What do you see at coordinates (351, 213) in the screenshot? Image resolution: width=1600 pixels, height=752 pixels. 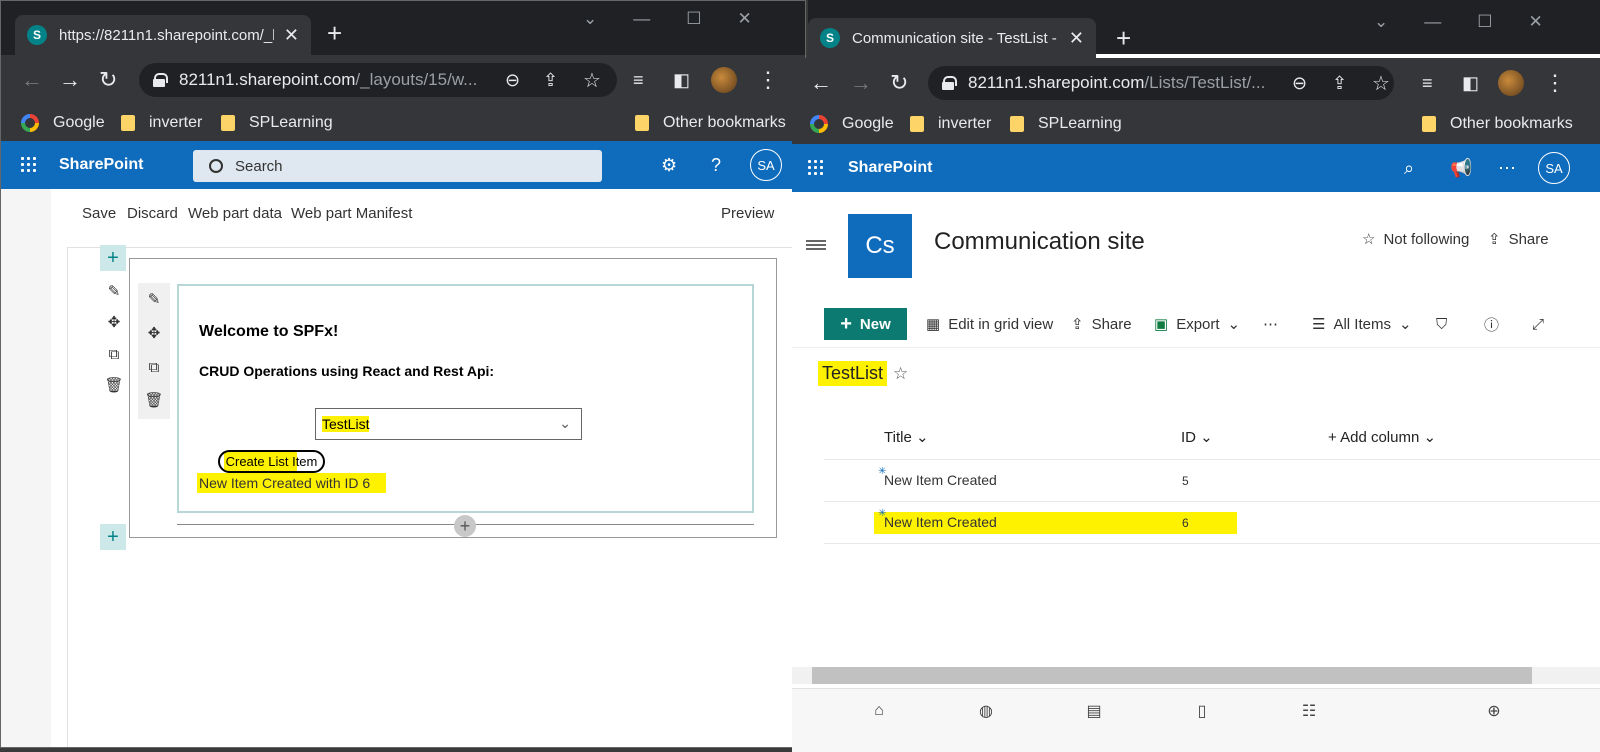 I see `web-part-manifest-button: Web part Manifest` at bounding box center [351, 213].